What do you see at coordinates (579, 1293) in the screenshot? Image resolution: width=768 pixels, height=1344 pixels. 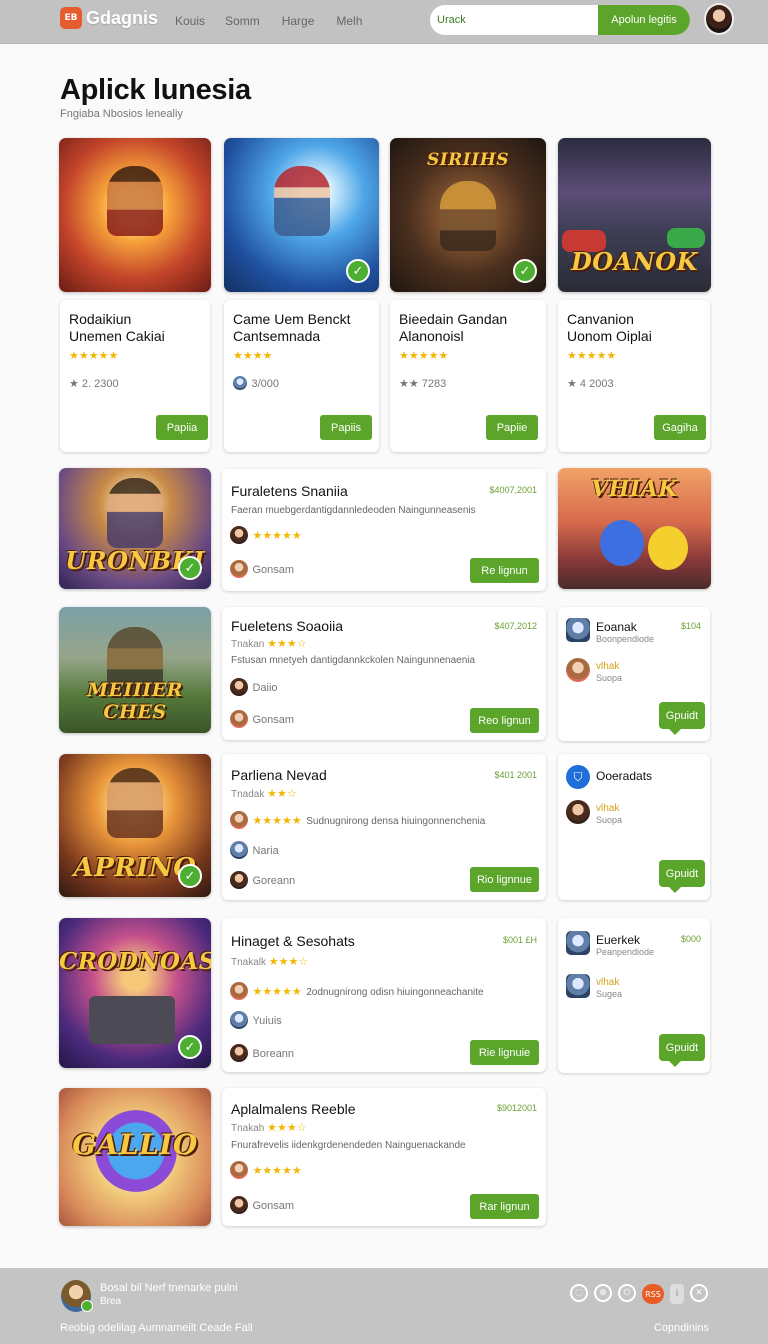 I see `settings-icon: ◌` at bounding box center [579, 1293].